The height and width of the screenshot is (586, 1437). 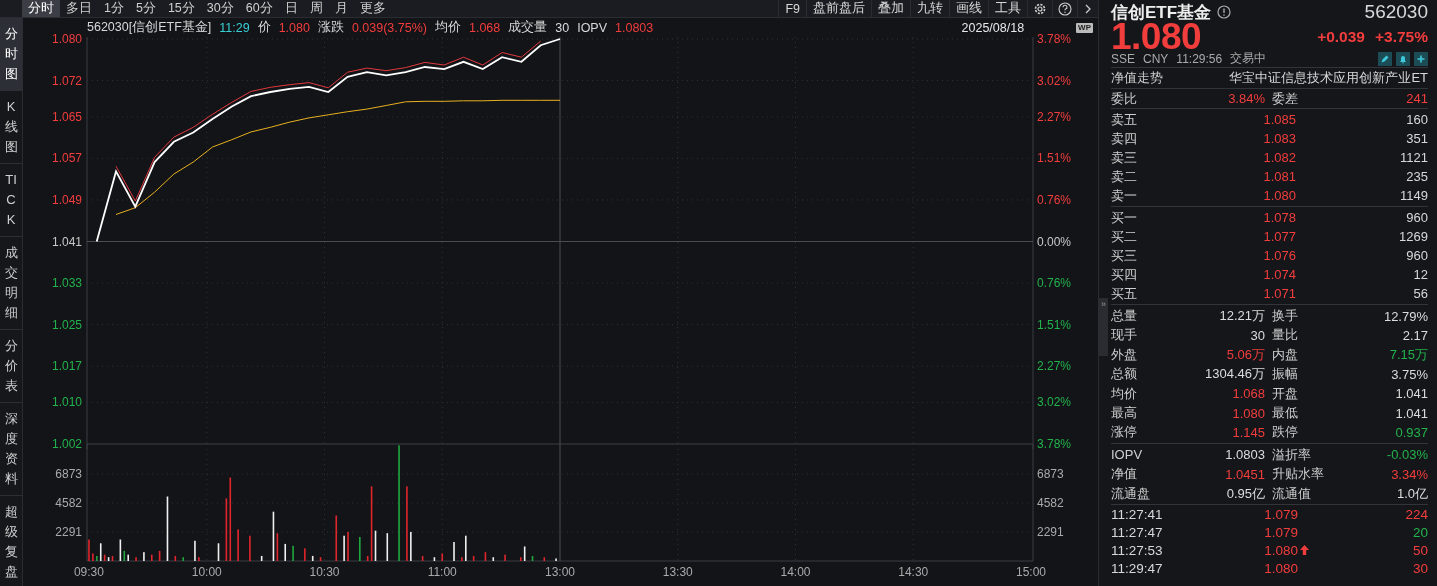 What do you see at coordinates (447, 27) in the screenshot?
I see `field-label: 均价` at bounding box center [447, 27].